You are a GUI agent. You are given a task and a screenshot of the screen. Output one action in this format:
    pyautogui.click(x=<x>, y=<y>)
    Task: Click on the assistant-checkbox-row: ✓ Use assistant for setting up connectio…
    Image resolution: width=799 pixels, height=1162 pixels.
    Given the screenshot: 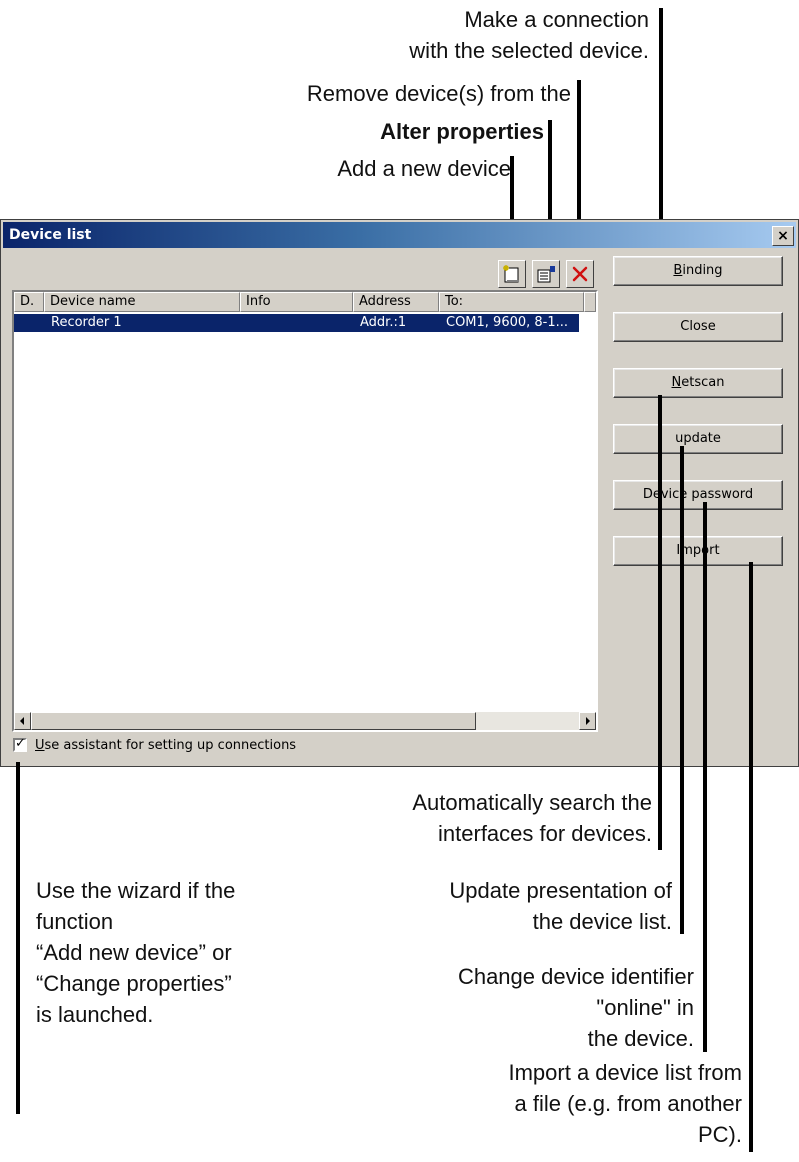 What is the action you would take?
    pyautogui.click(x=154, y=745)
    